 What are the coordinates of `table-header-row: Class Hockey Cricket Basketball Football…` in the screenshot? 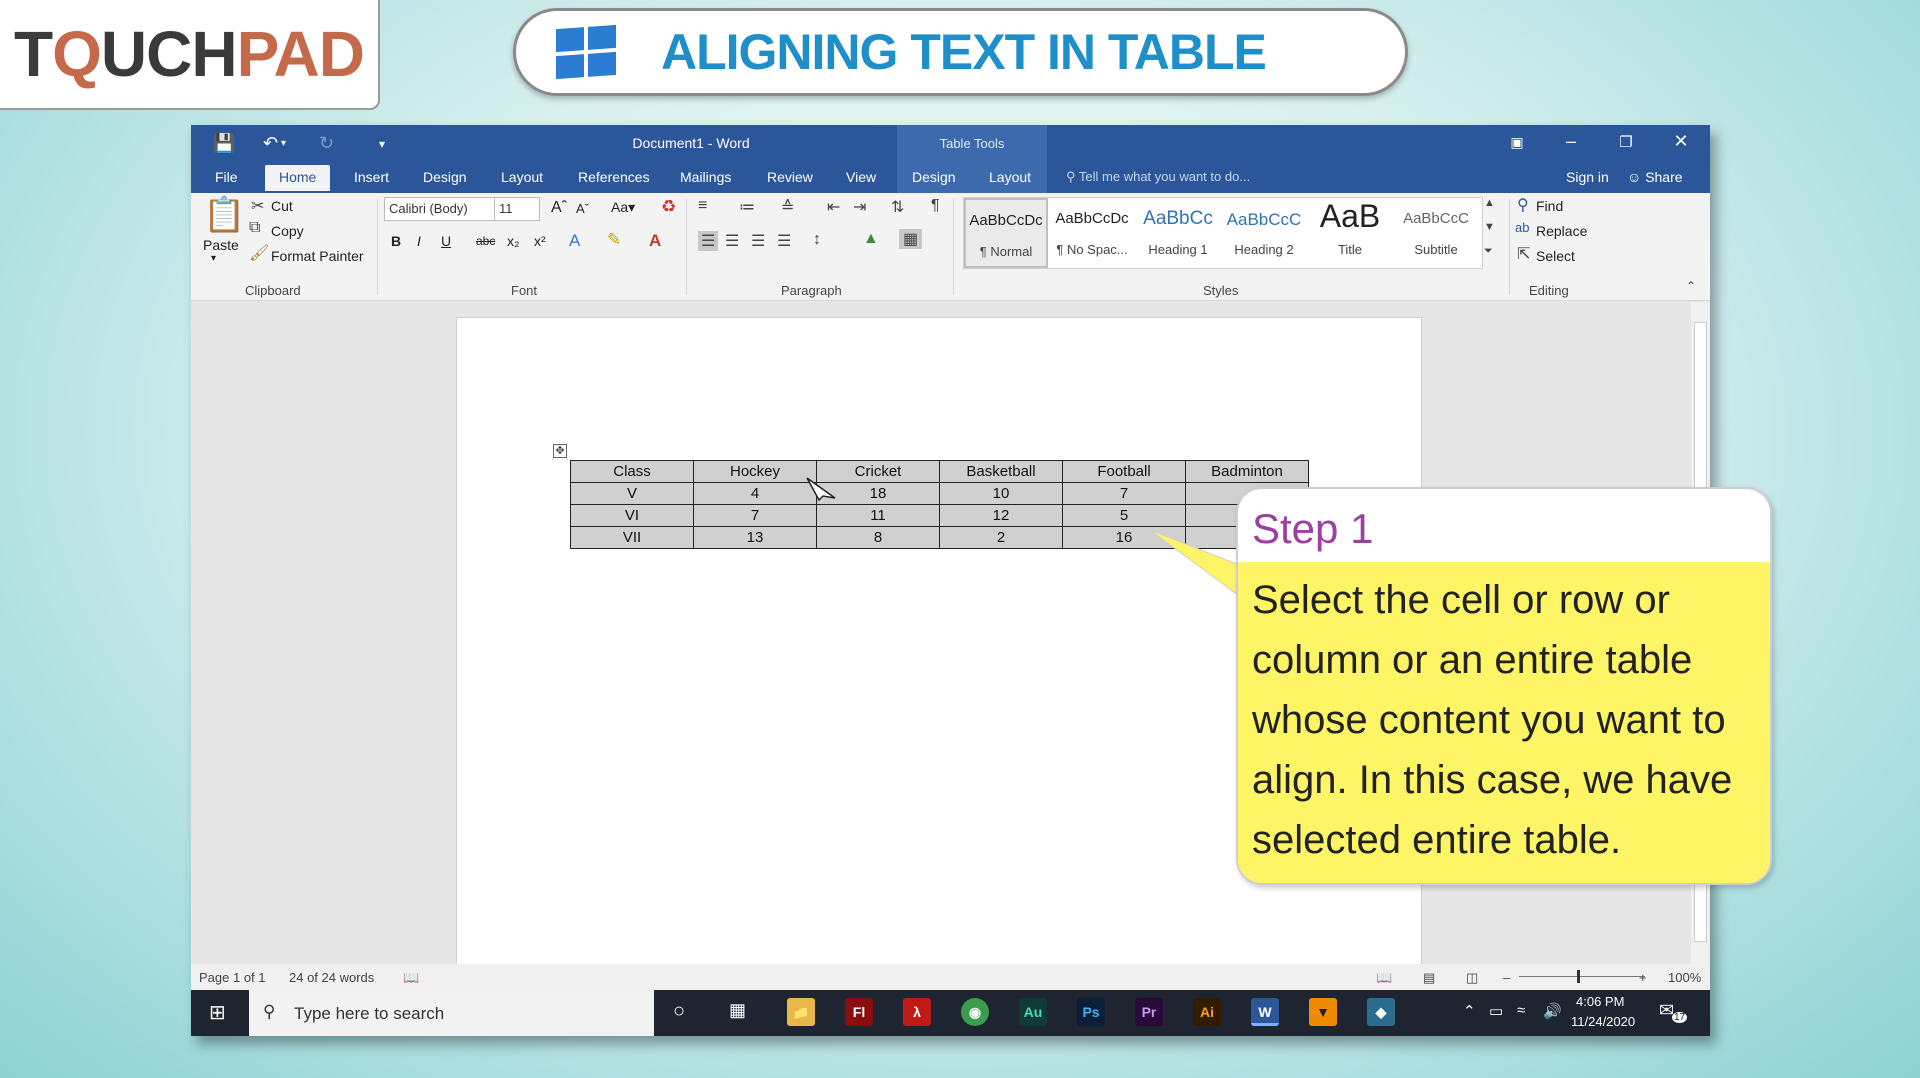 It's located at (939, 471).